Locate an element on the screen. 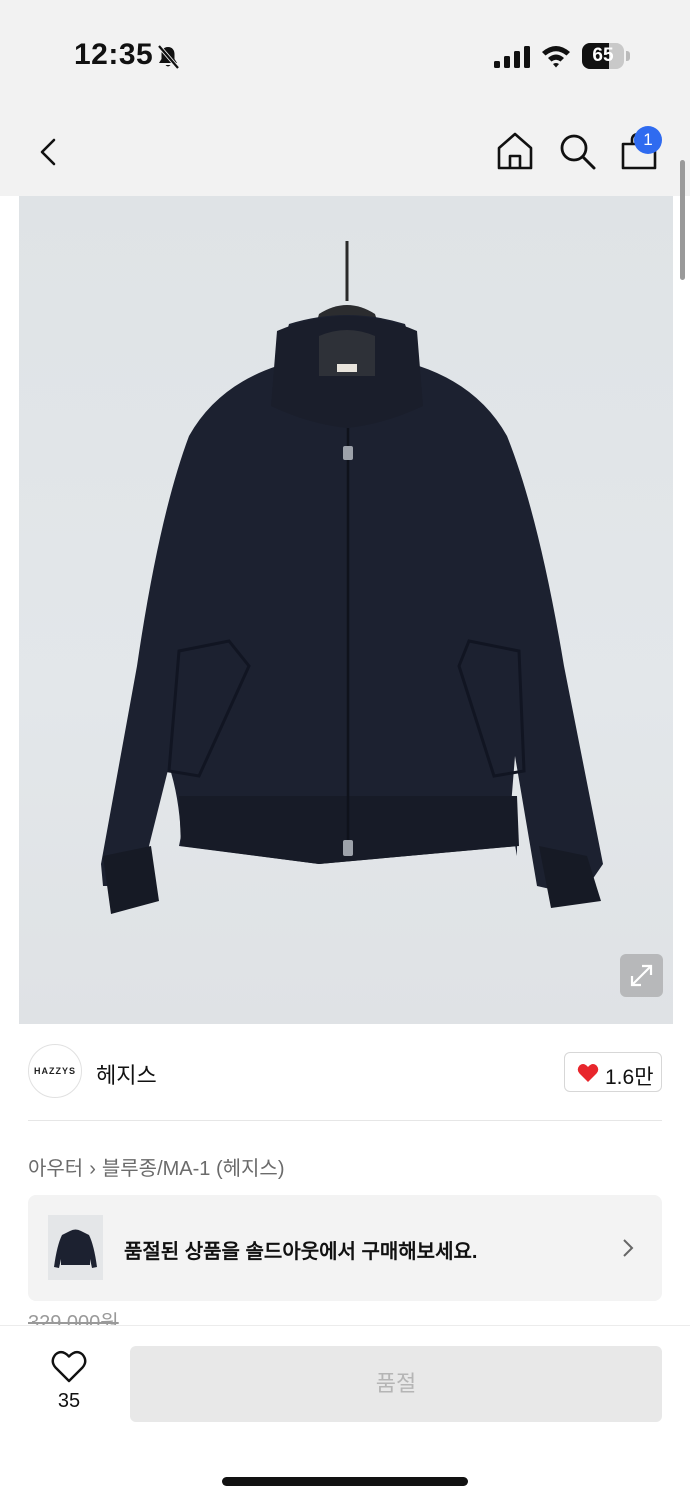 This screenshot has width=690, height=1500. brand-like-button: 1.6만 is located at coordinates (613, 1072).